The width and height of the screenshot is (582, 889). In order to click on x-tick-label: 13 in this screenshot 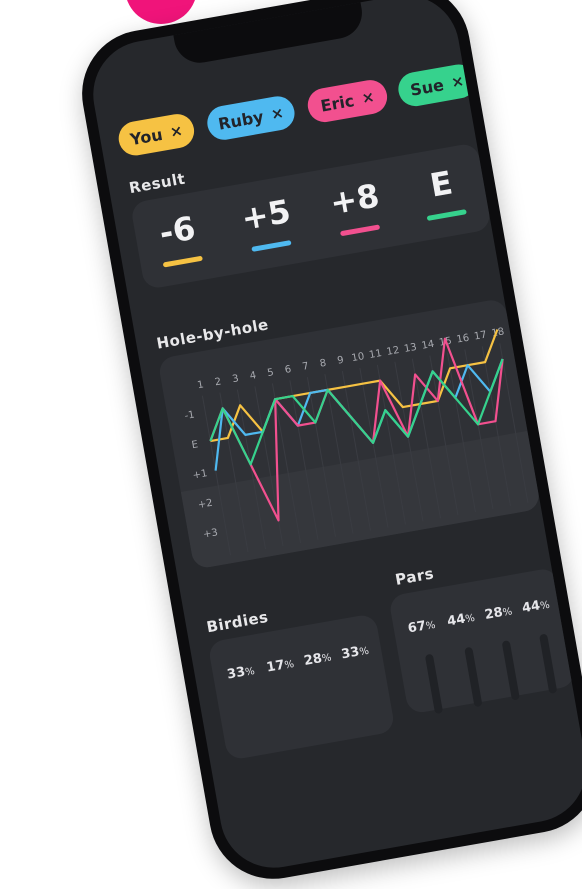, I will do `click(410, 348)`.